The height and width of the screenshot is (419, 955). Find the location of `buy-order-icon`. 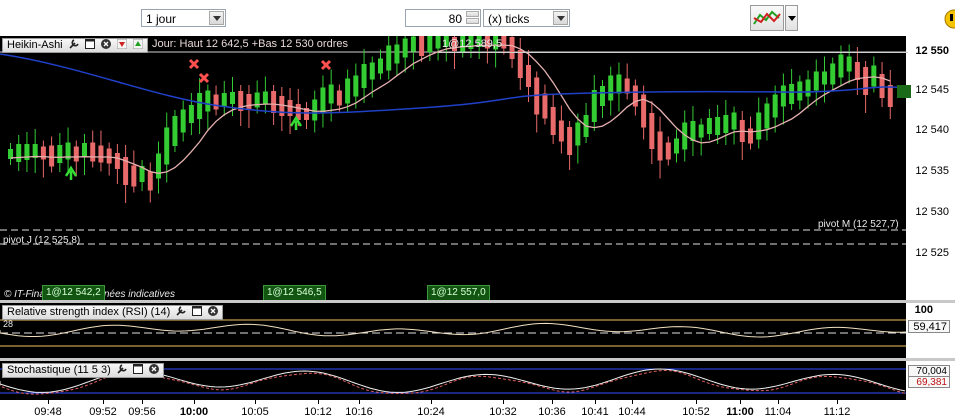

buy-order-icon is located at coordinates (138, 44).